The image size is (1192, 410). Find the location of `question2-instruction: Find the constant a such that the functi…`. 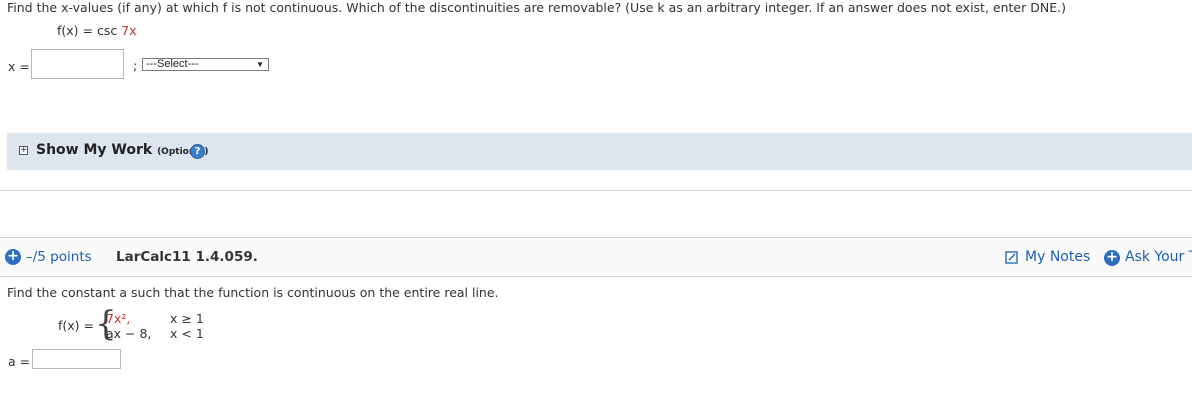

question2-instruction: Find the constant a such that the functi… is located at coordinates (253, 292).